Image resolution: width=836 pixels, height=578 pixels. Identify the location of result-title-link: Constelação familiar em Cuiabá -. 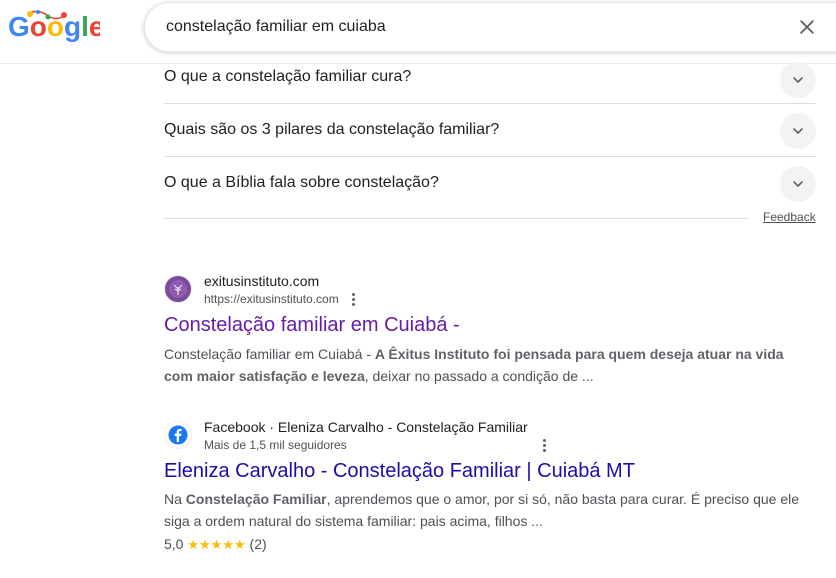
(312, 325).